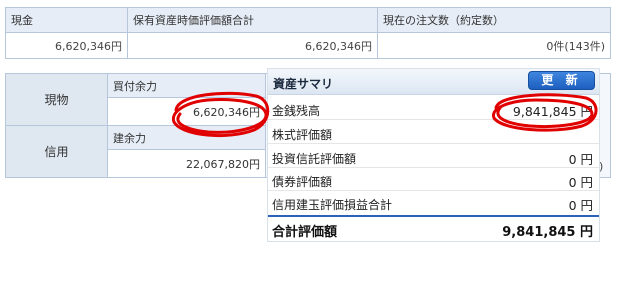 The height and width of the screenshot is (302, 618). I want to click on cash-balance-value: 9,841,845 円, so click(552, 111).